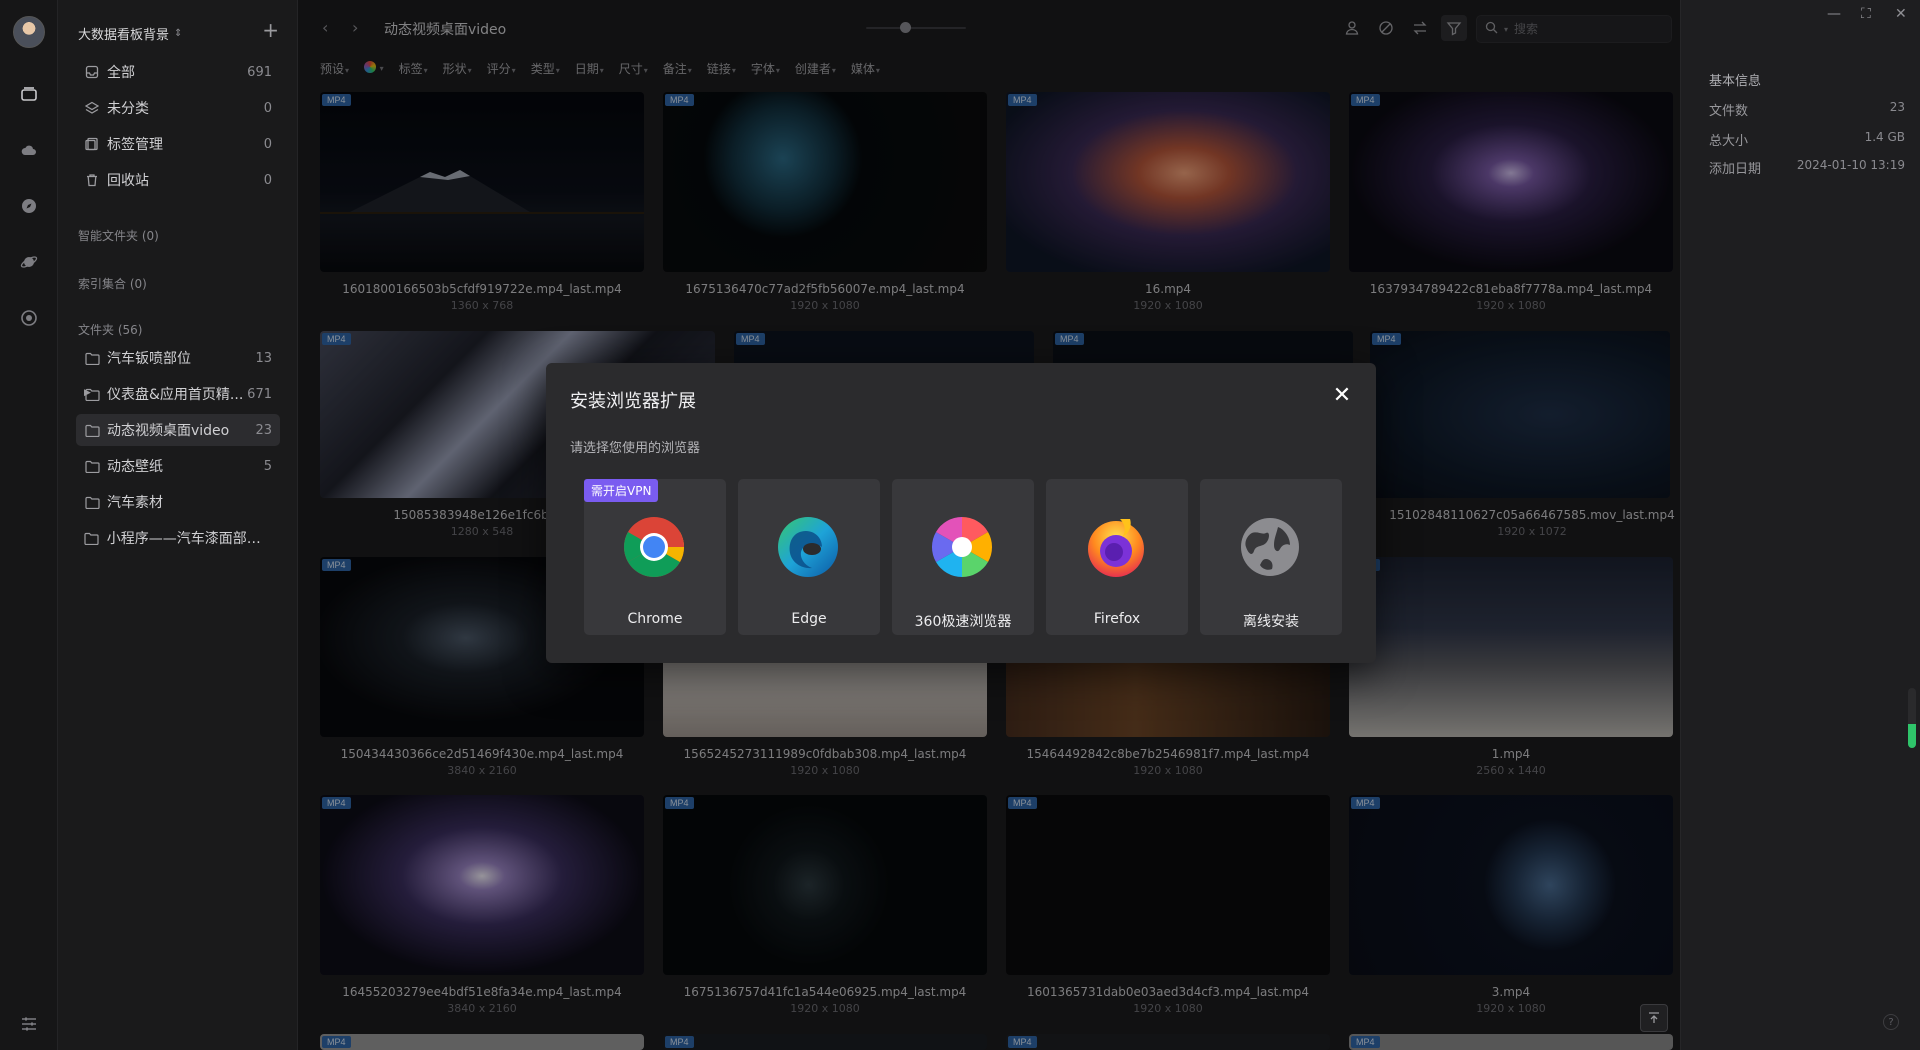 Image resolution: width=1920 pixels, height=1050 pixels. I want to click on browser-label: Chrome, so click(655, 619).